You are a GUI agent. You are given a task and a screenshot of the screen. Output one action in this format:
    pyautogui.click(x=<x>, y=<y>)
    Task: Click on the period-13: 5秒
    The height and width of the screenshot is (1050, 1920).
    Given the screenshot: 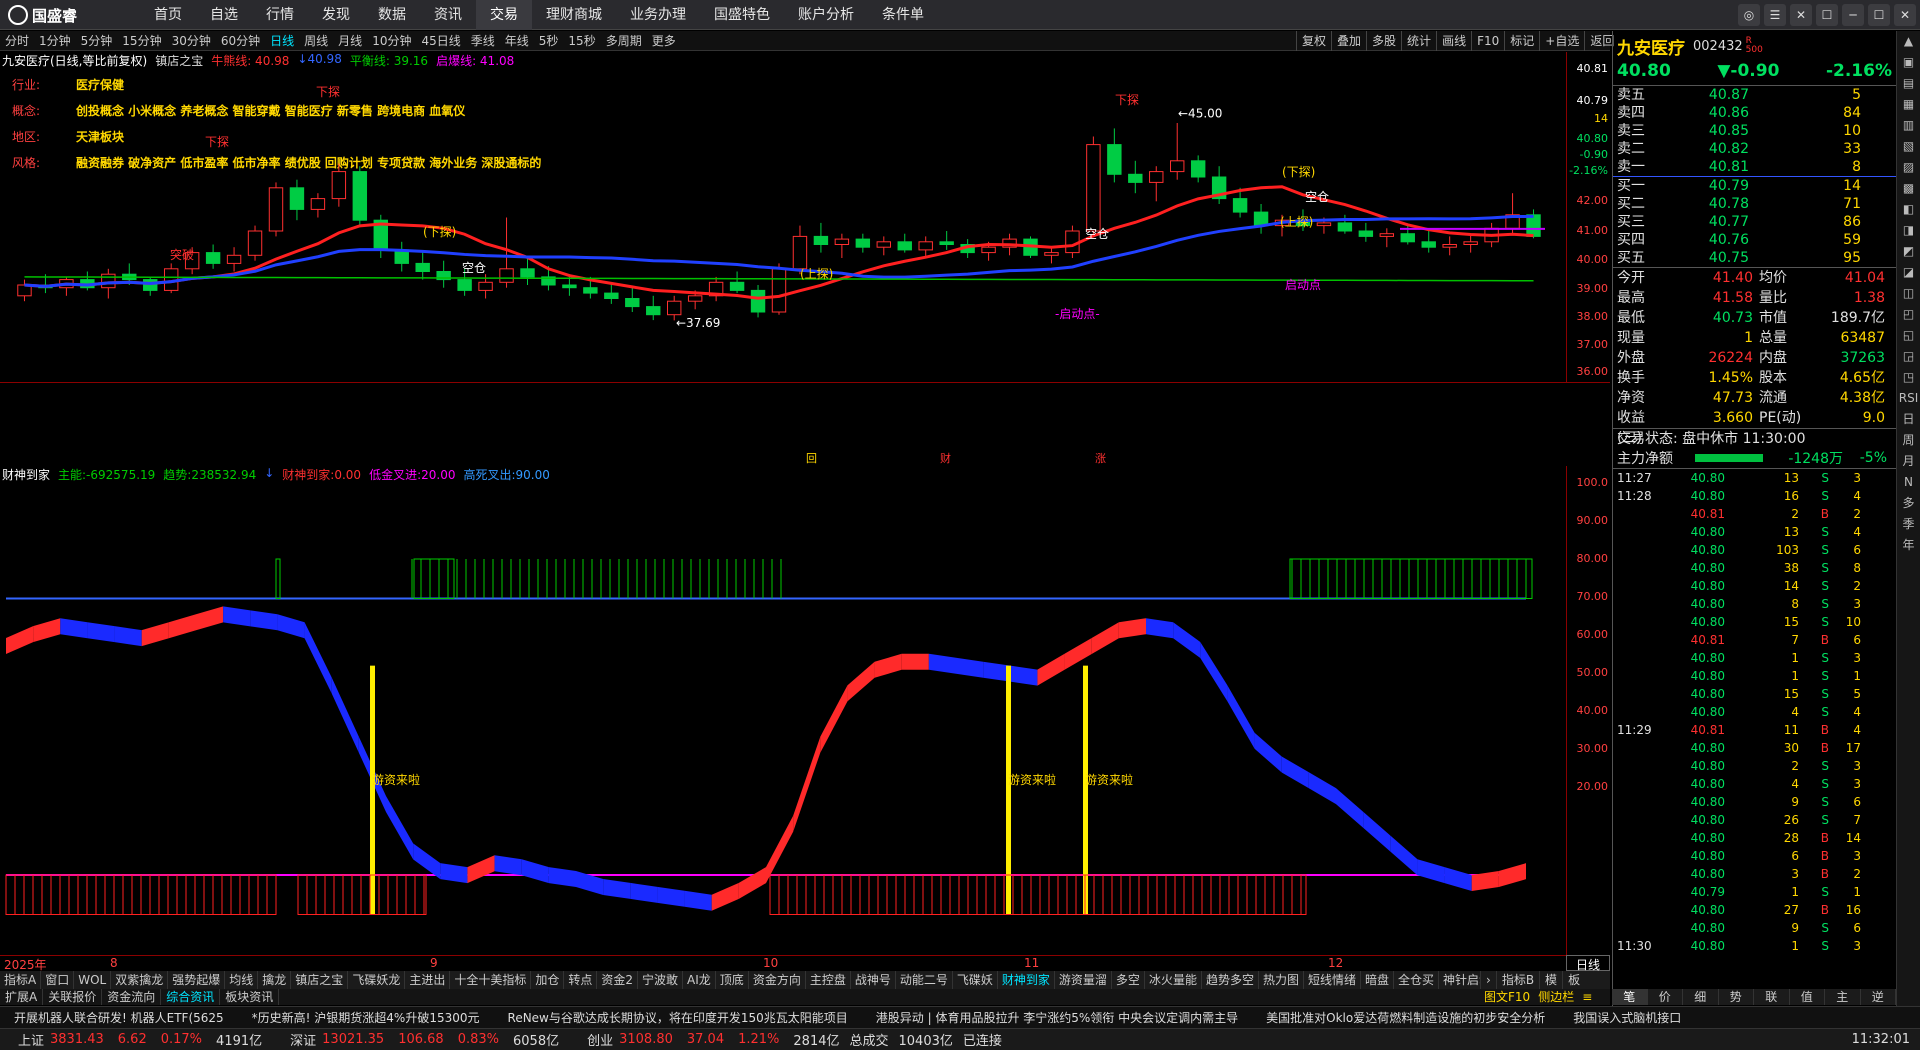 What is the action you would take?
    pyautogui.click(x=549, y=40)
    